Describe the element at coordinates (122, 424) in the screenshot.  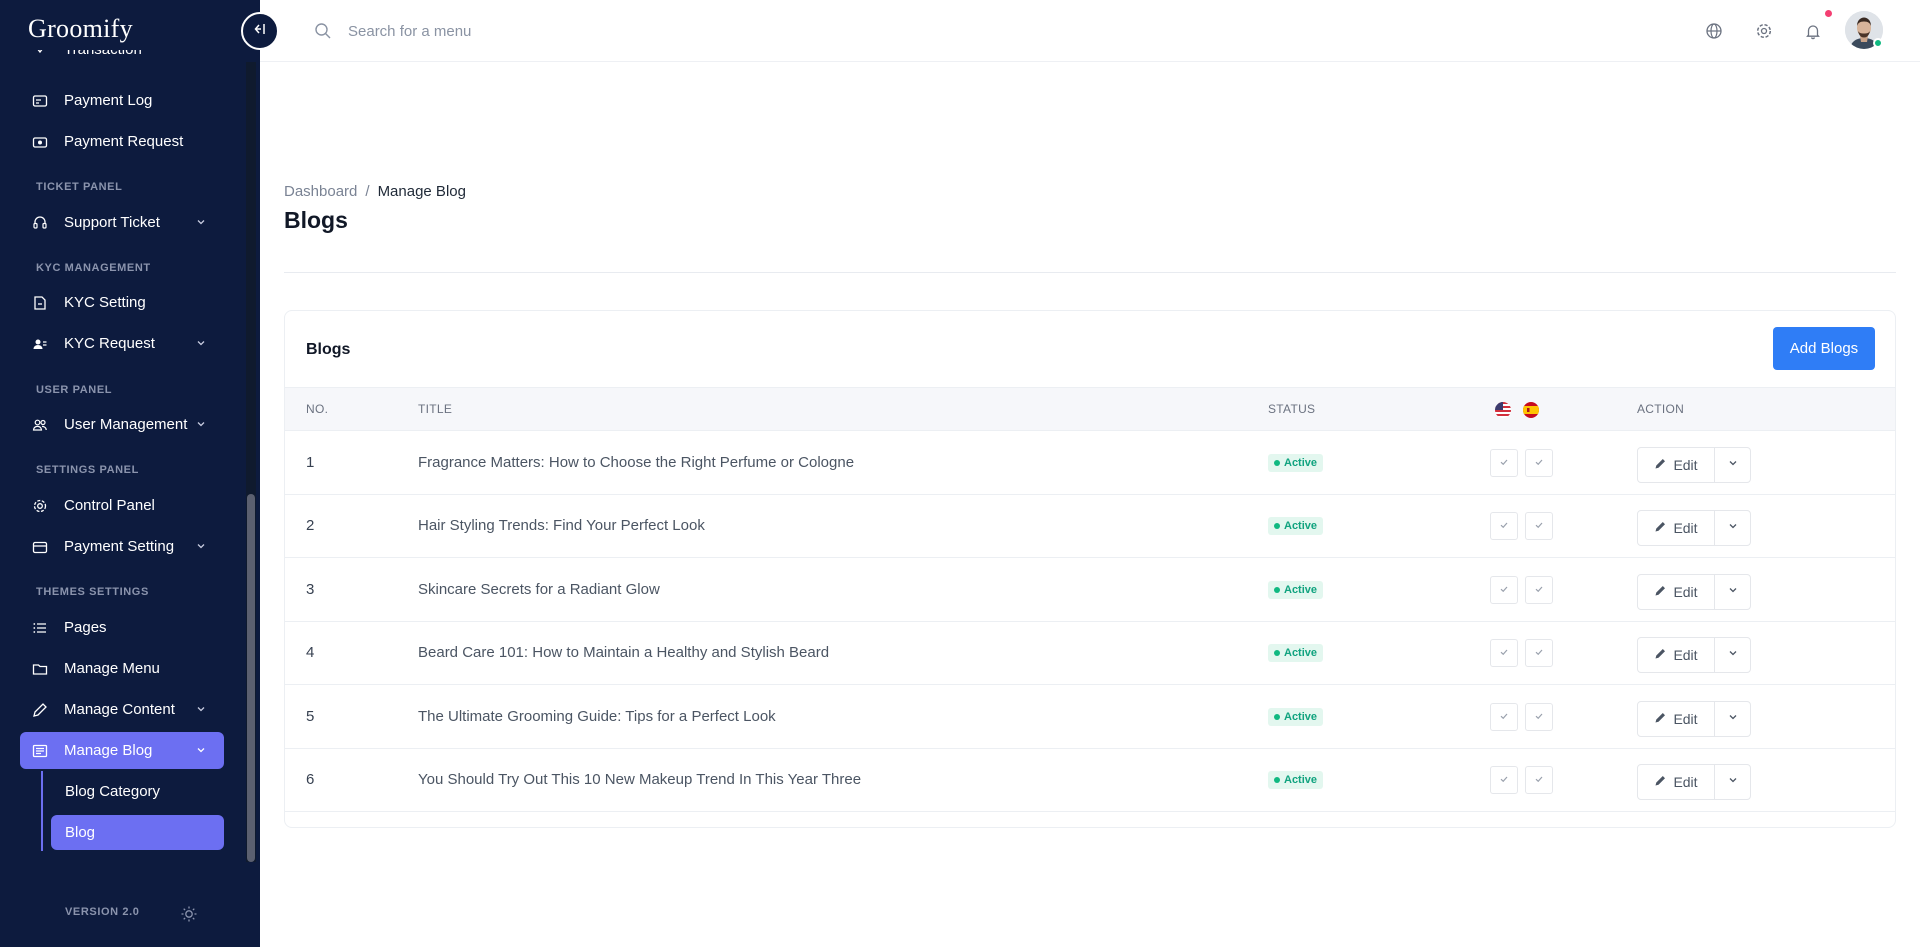
I see `sidebar-item-user-management: User Management` at that location.